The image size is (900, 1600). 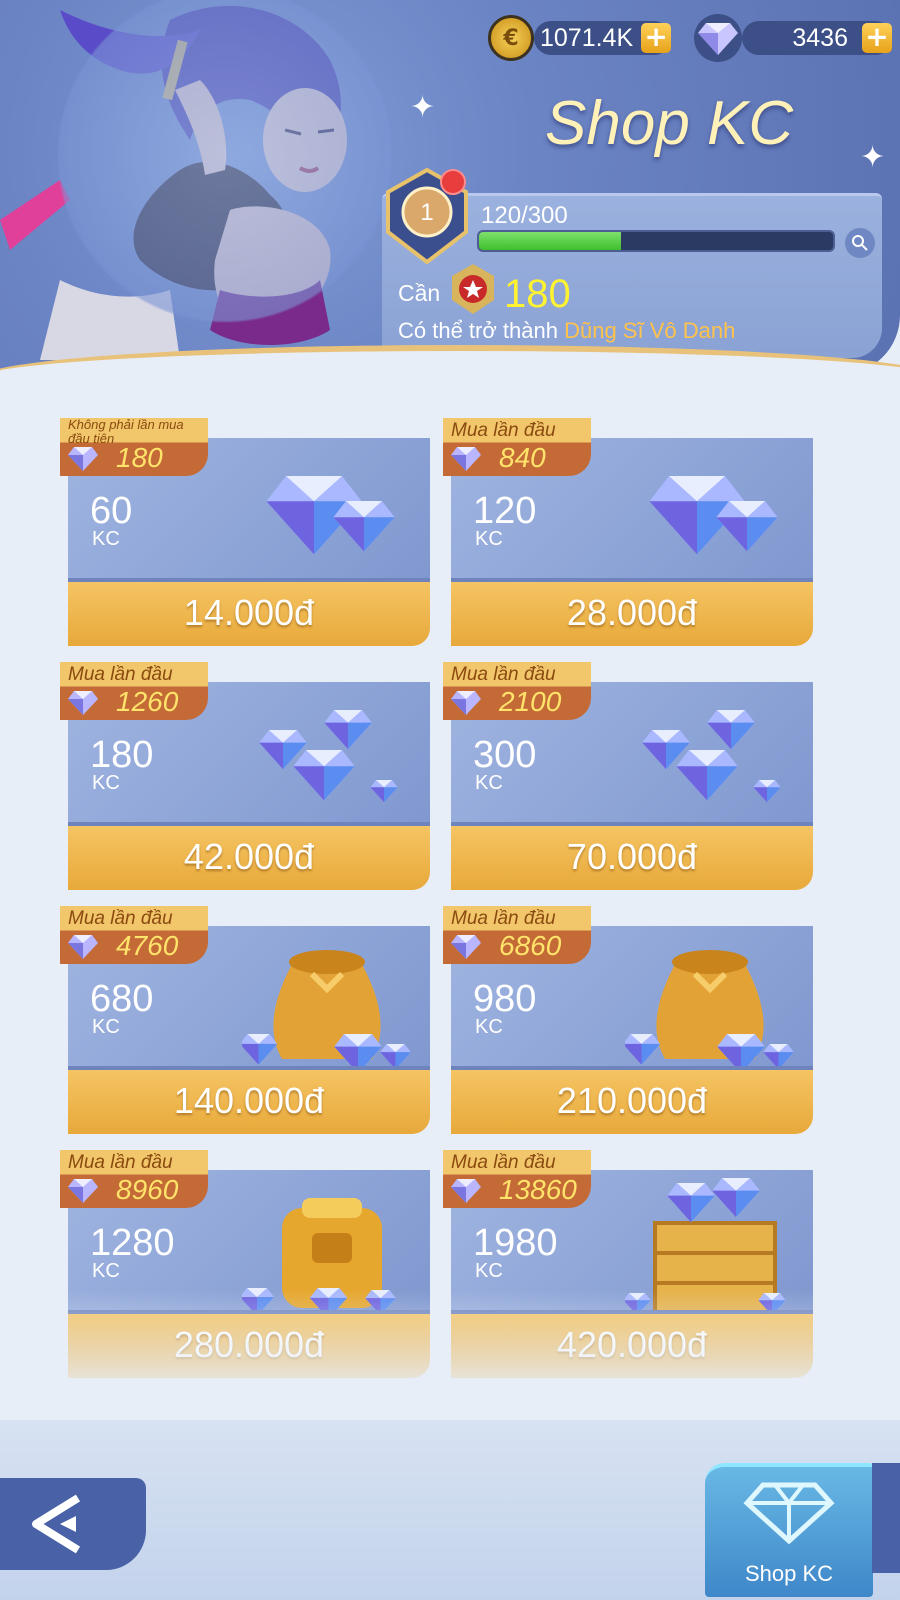 I want to click on pack-amount: 180, so click(x=122, y=755).